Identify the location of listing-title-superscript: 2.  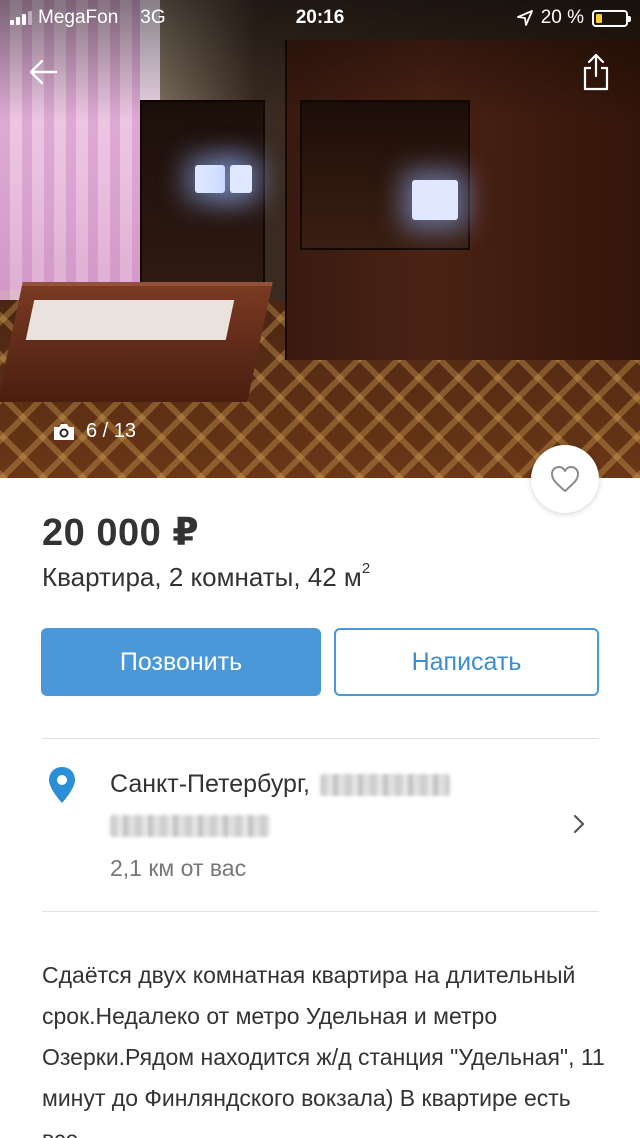
(366, 568).